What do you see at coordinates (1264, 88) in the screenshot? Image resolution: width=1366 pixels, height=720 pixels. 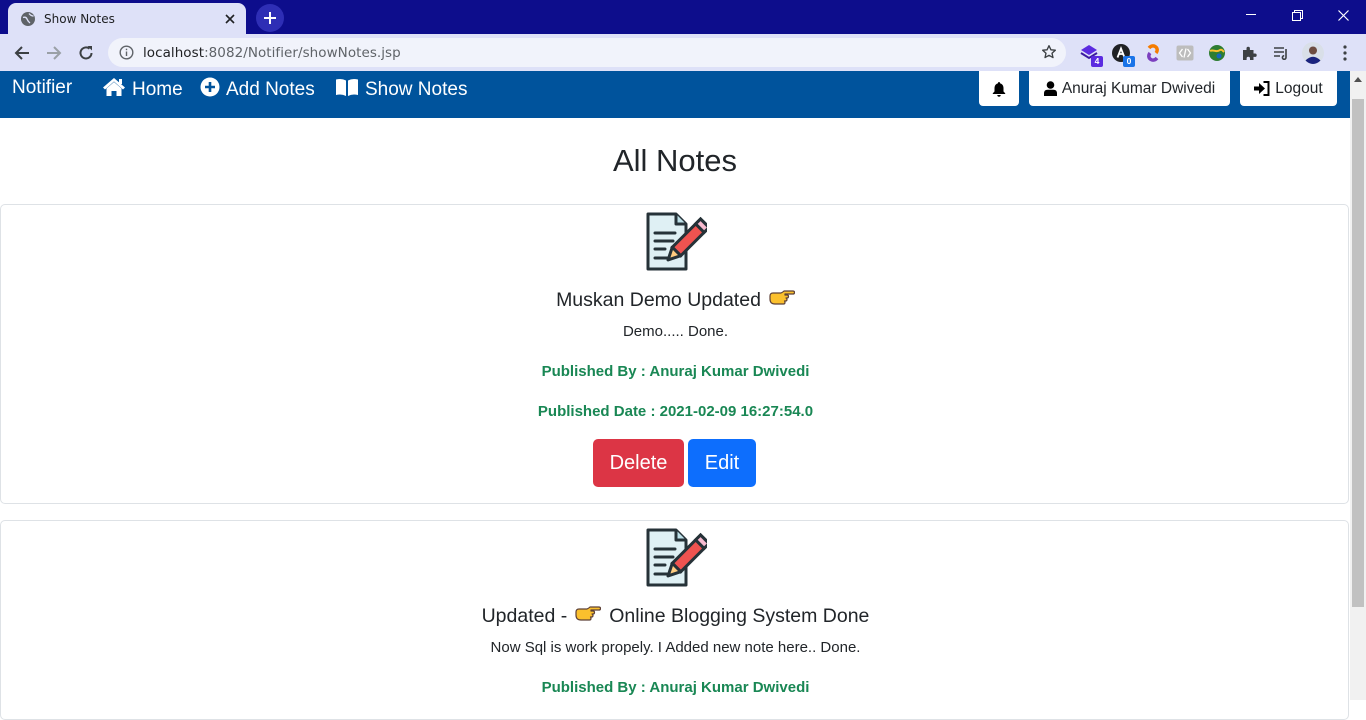 I see `sign-out-icon` at bounding box center [1264, 88].